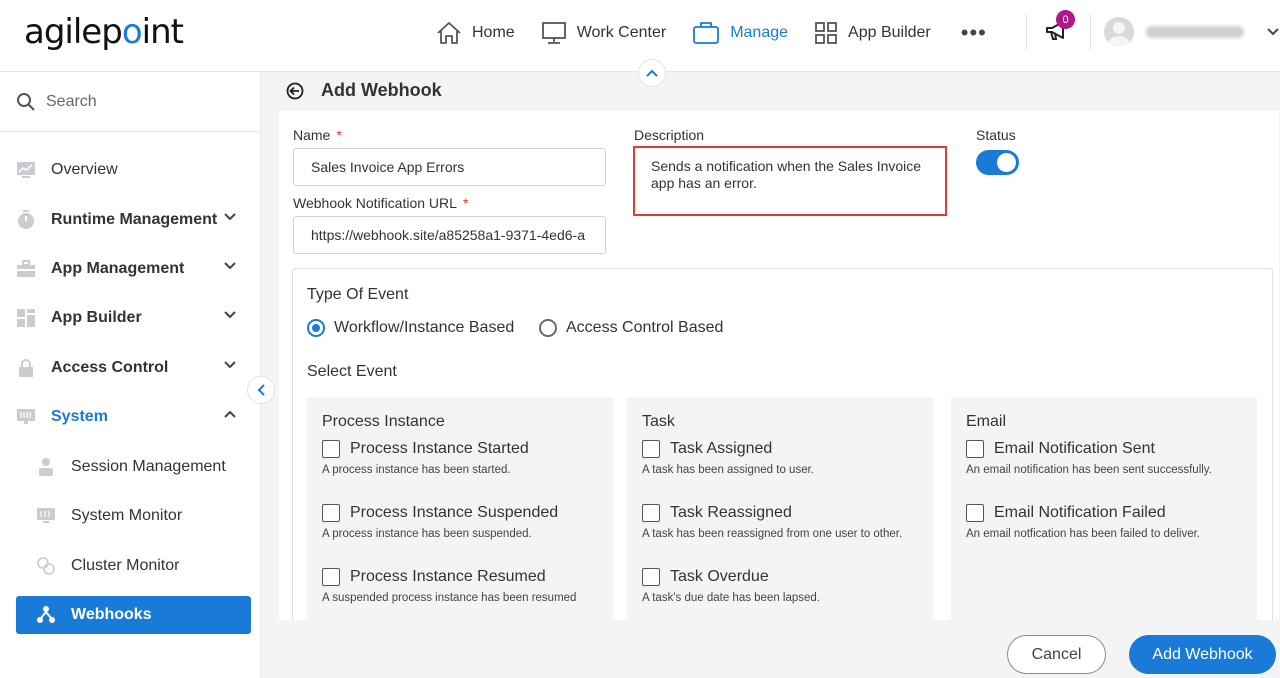 This screenshot has width=1280, height=678. I want to click on event-checkbox: Process Instance Resumed, so click(449, 577).